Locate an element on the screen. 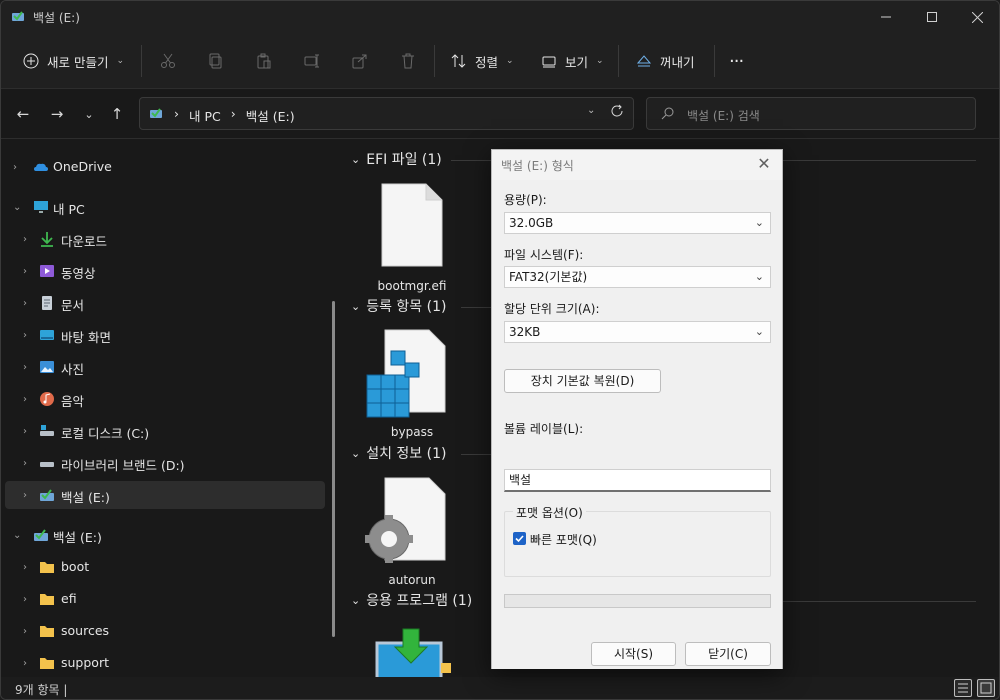 This screenshot has width=1000, height=700. file-system-select: FAT32(기본값) ⌄ is located at coordinates (637, 277).